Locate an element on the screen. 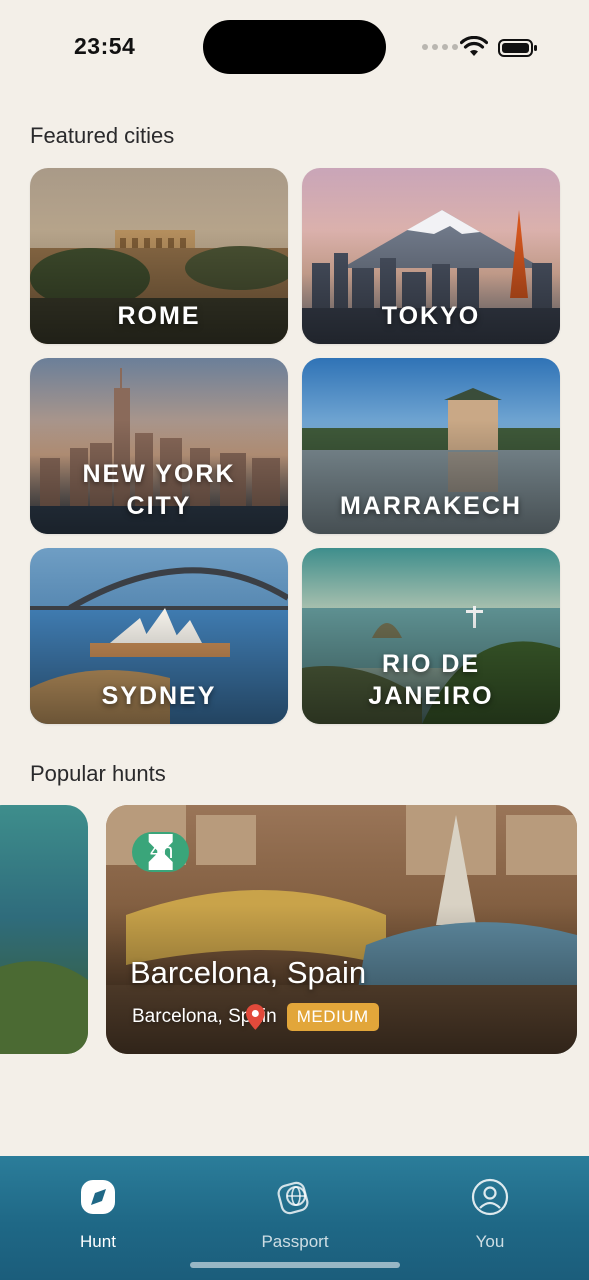 The image size is (589, 1280). tab-label: Hunt is located at coordinates (98, 1241).